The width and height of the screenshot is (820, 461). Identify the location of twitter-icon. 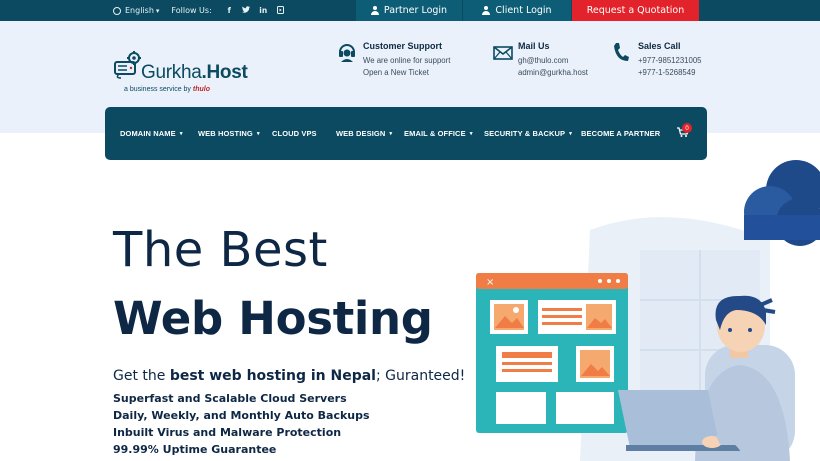
(246, 10).